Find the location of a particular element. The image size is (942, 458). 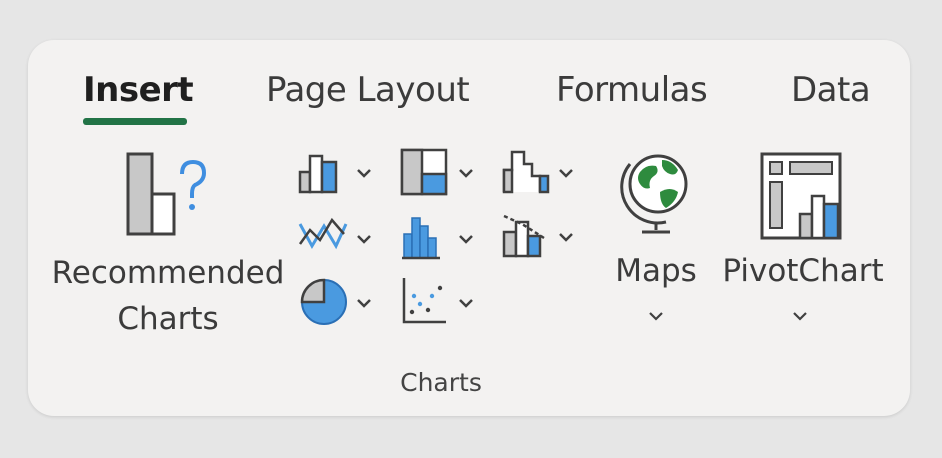

pivotchart-chevron-down-icon is located at coordinates (800, 316).